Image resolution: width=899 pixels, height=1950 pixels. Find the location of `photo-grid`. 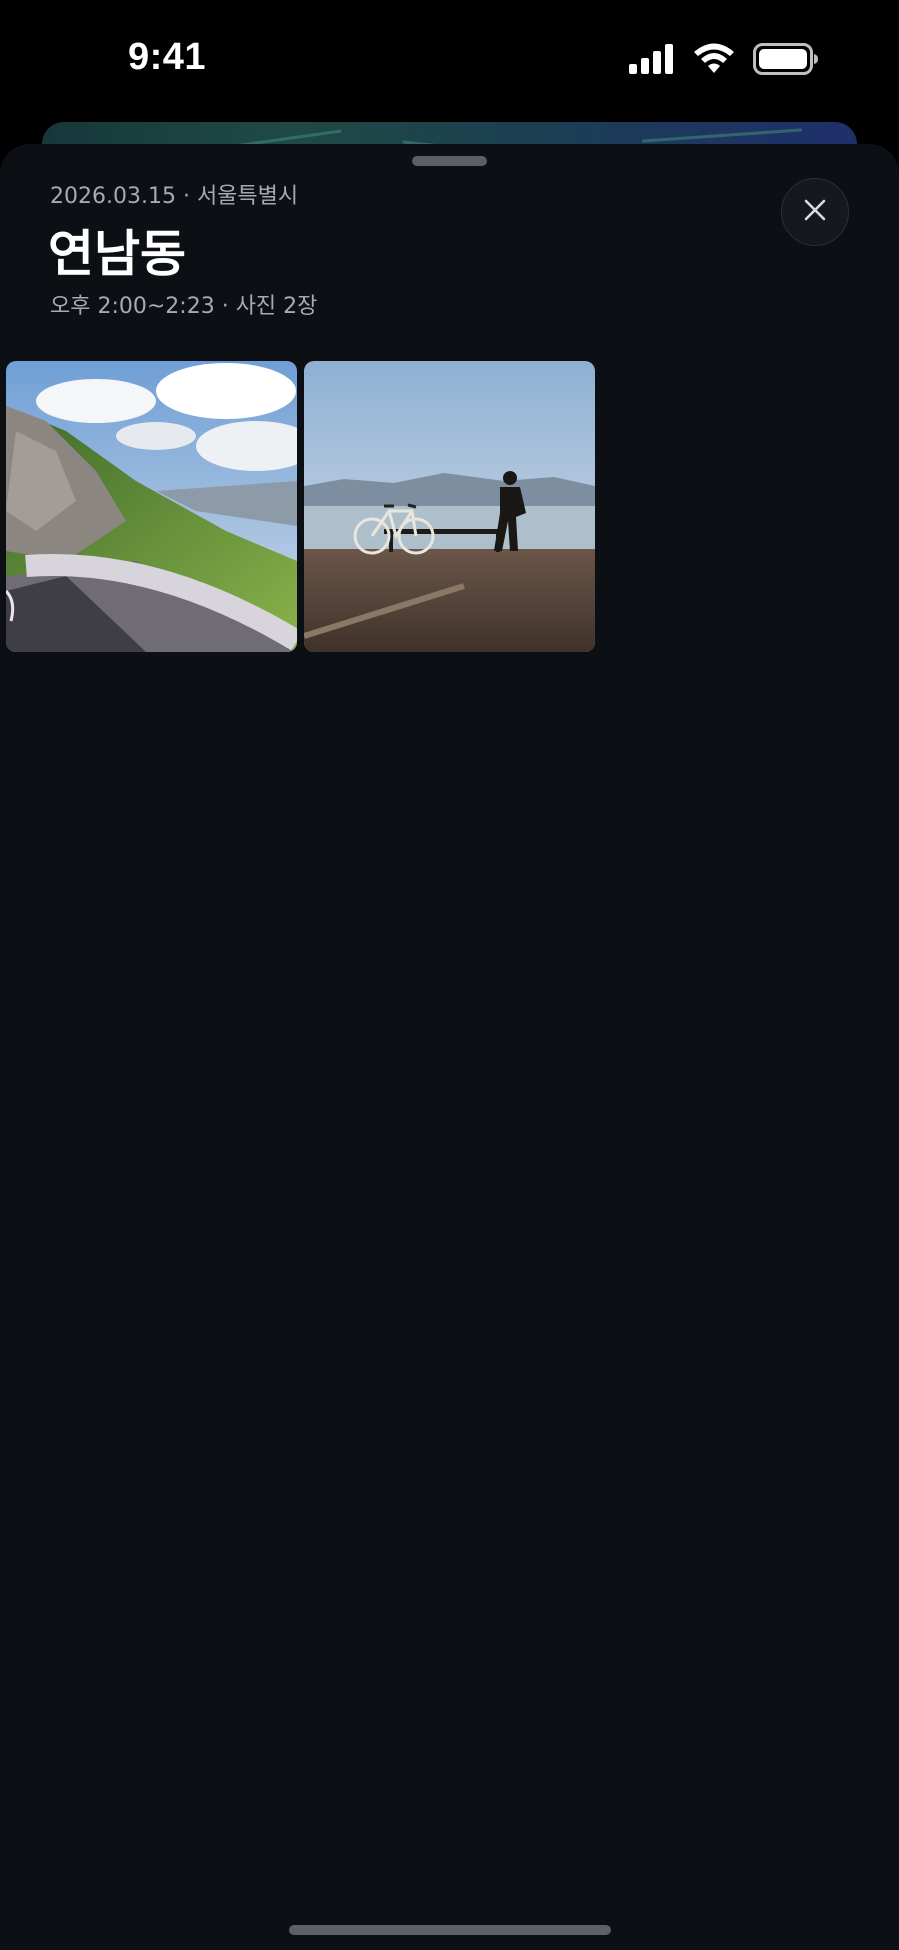

photo-grid is located at coordinates (300, 506).